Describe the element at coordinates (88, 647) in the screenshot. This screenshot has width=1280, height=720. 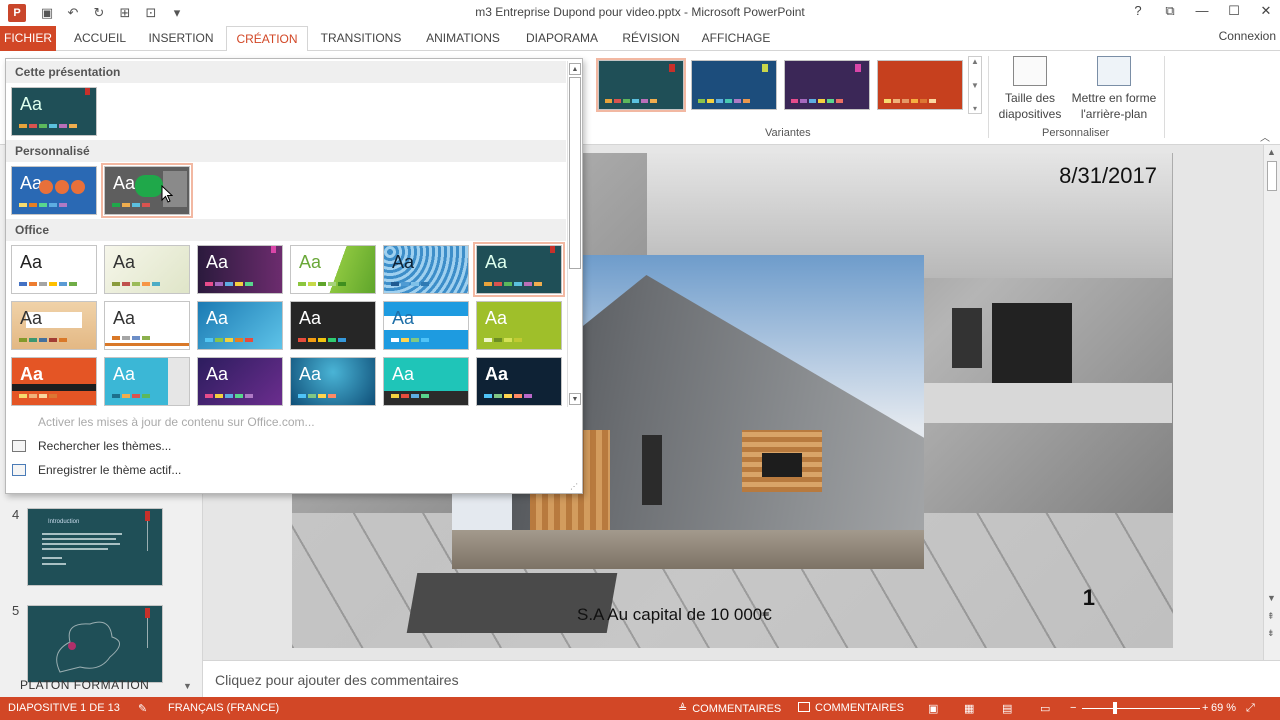
I see `thumbnail-sketch-icon` at that location.